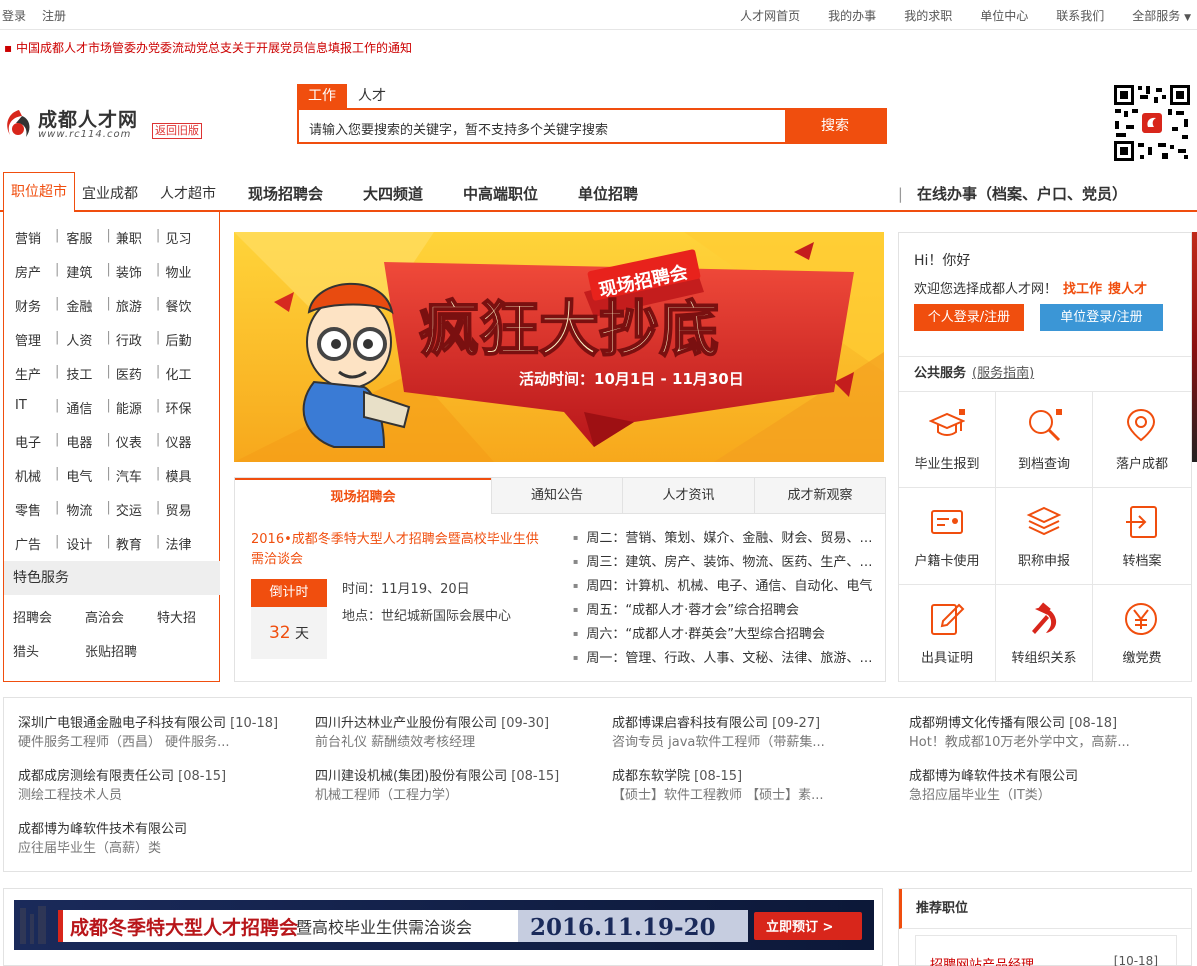 Image resolution: width=1197 pixels, height=966 pixels. What do you see at coordinates (40, 483) in the screenshot?
I see `category-link: 机械 |` at bounding box center [40, 483].